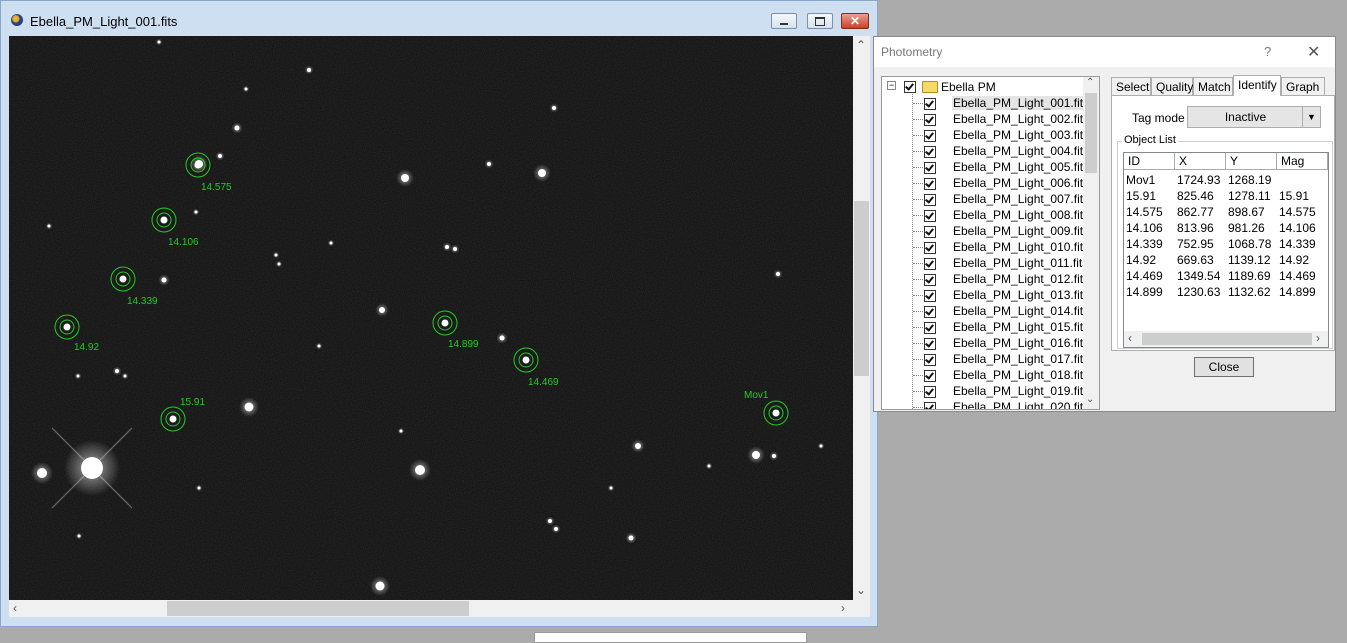  Describe the element at coordinates (1226, 228) in the screenshot. I see `table-row: 14.106 813.96 981.26 14.106` at that location.